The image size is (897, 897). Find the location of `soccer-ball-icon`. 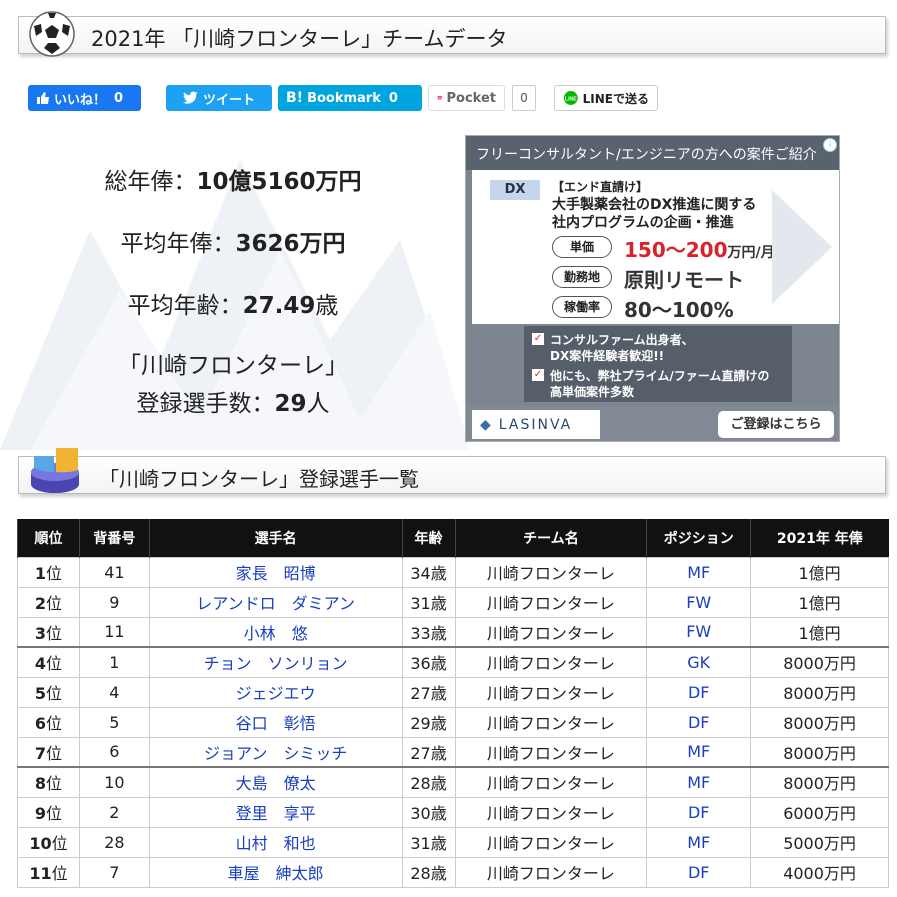

soccer-ball-icon is located at coordinates (52, 34).